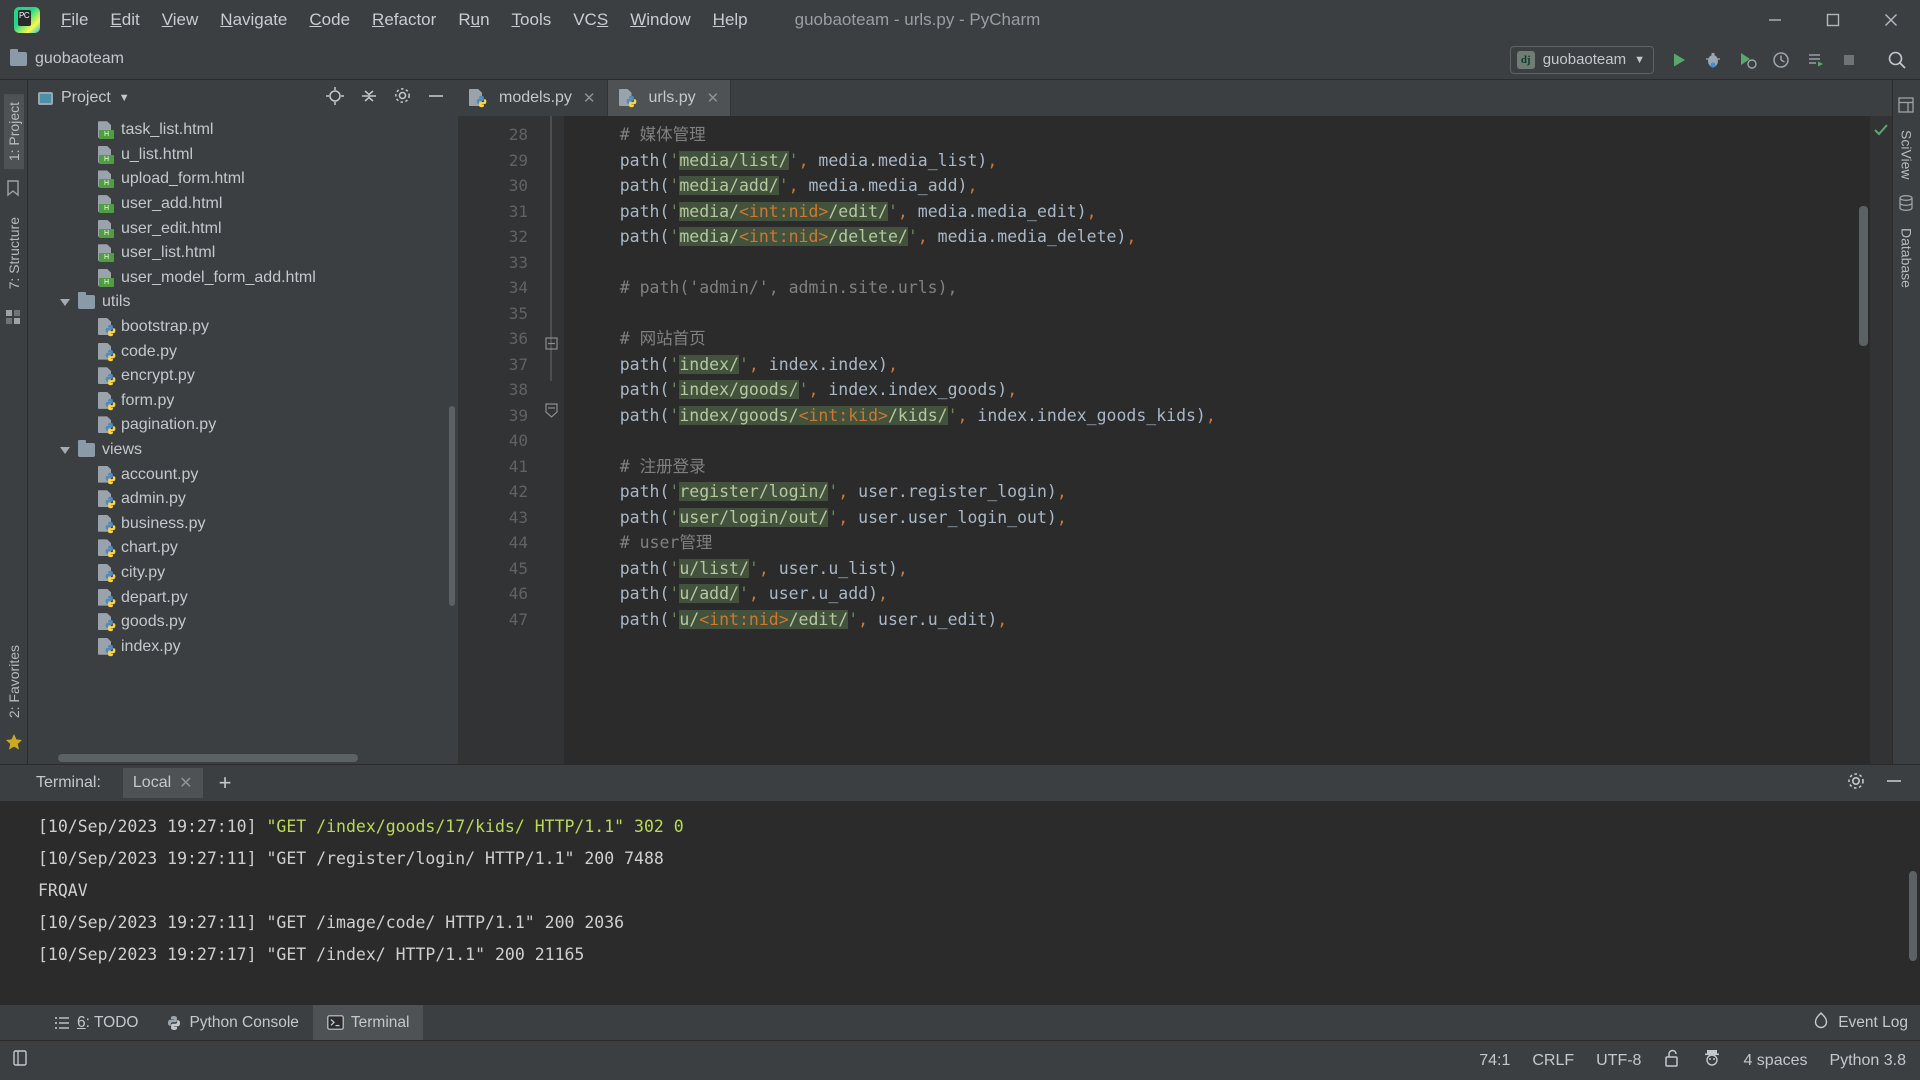  I want to click on tree-file-user_add.html: Huser_add.html, so click(243, 204).